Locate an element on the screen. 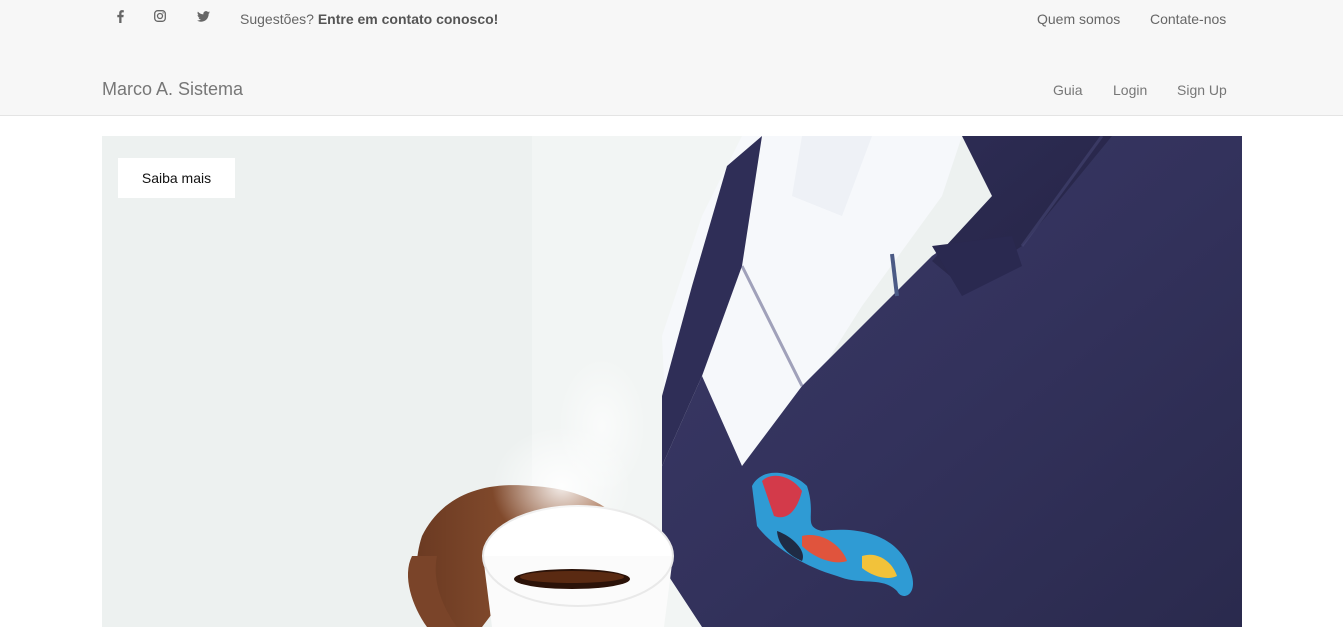 This screenshot has height=627, width=1343. nav-item-guide: Guia is located at coordinates (1068, 90).